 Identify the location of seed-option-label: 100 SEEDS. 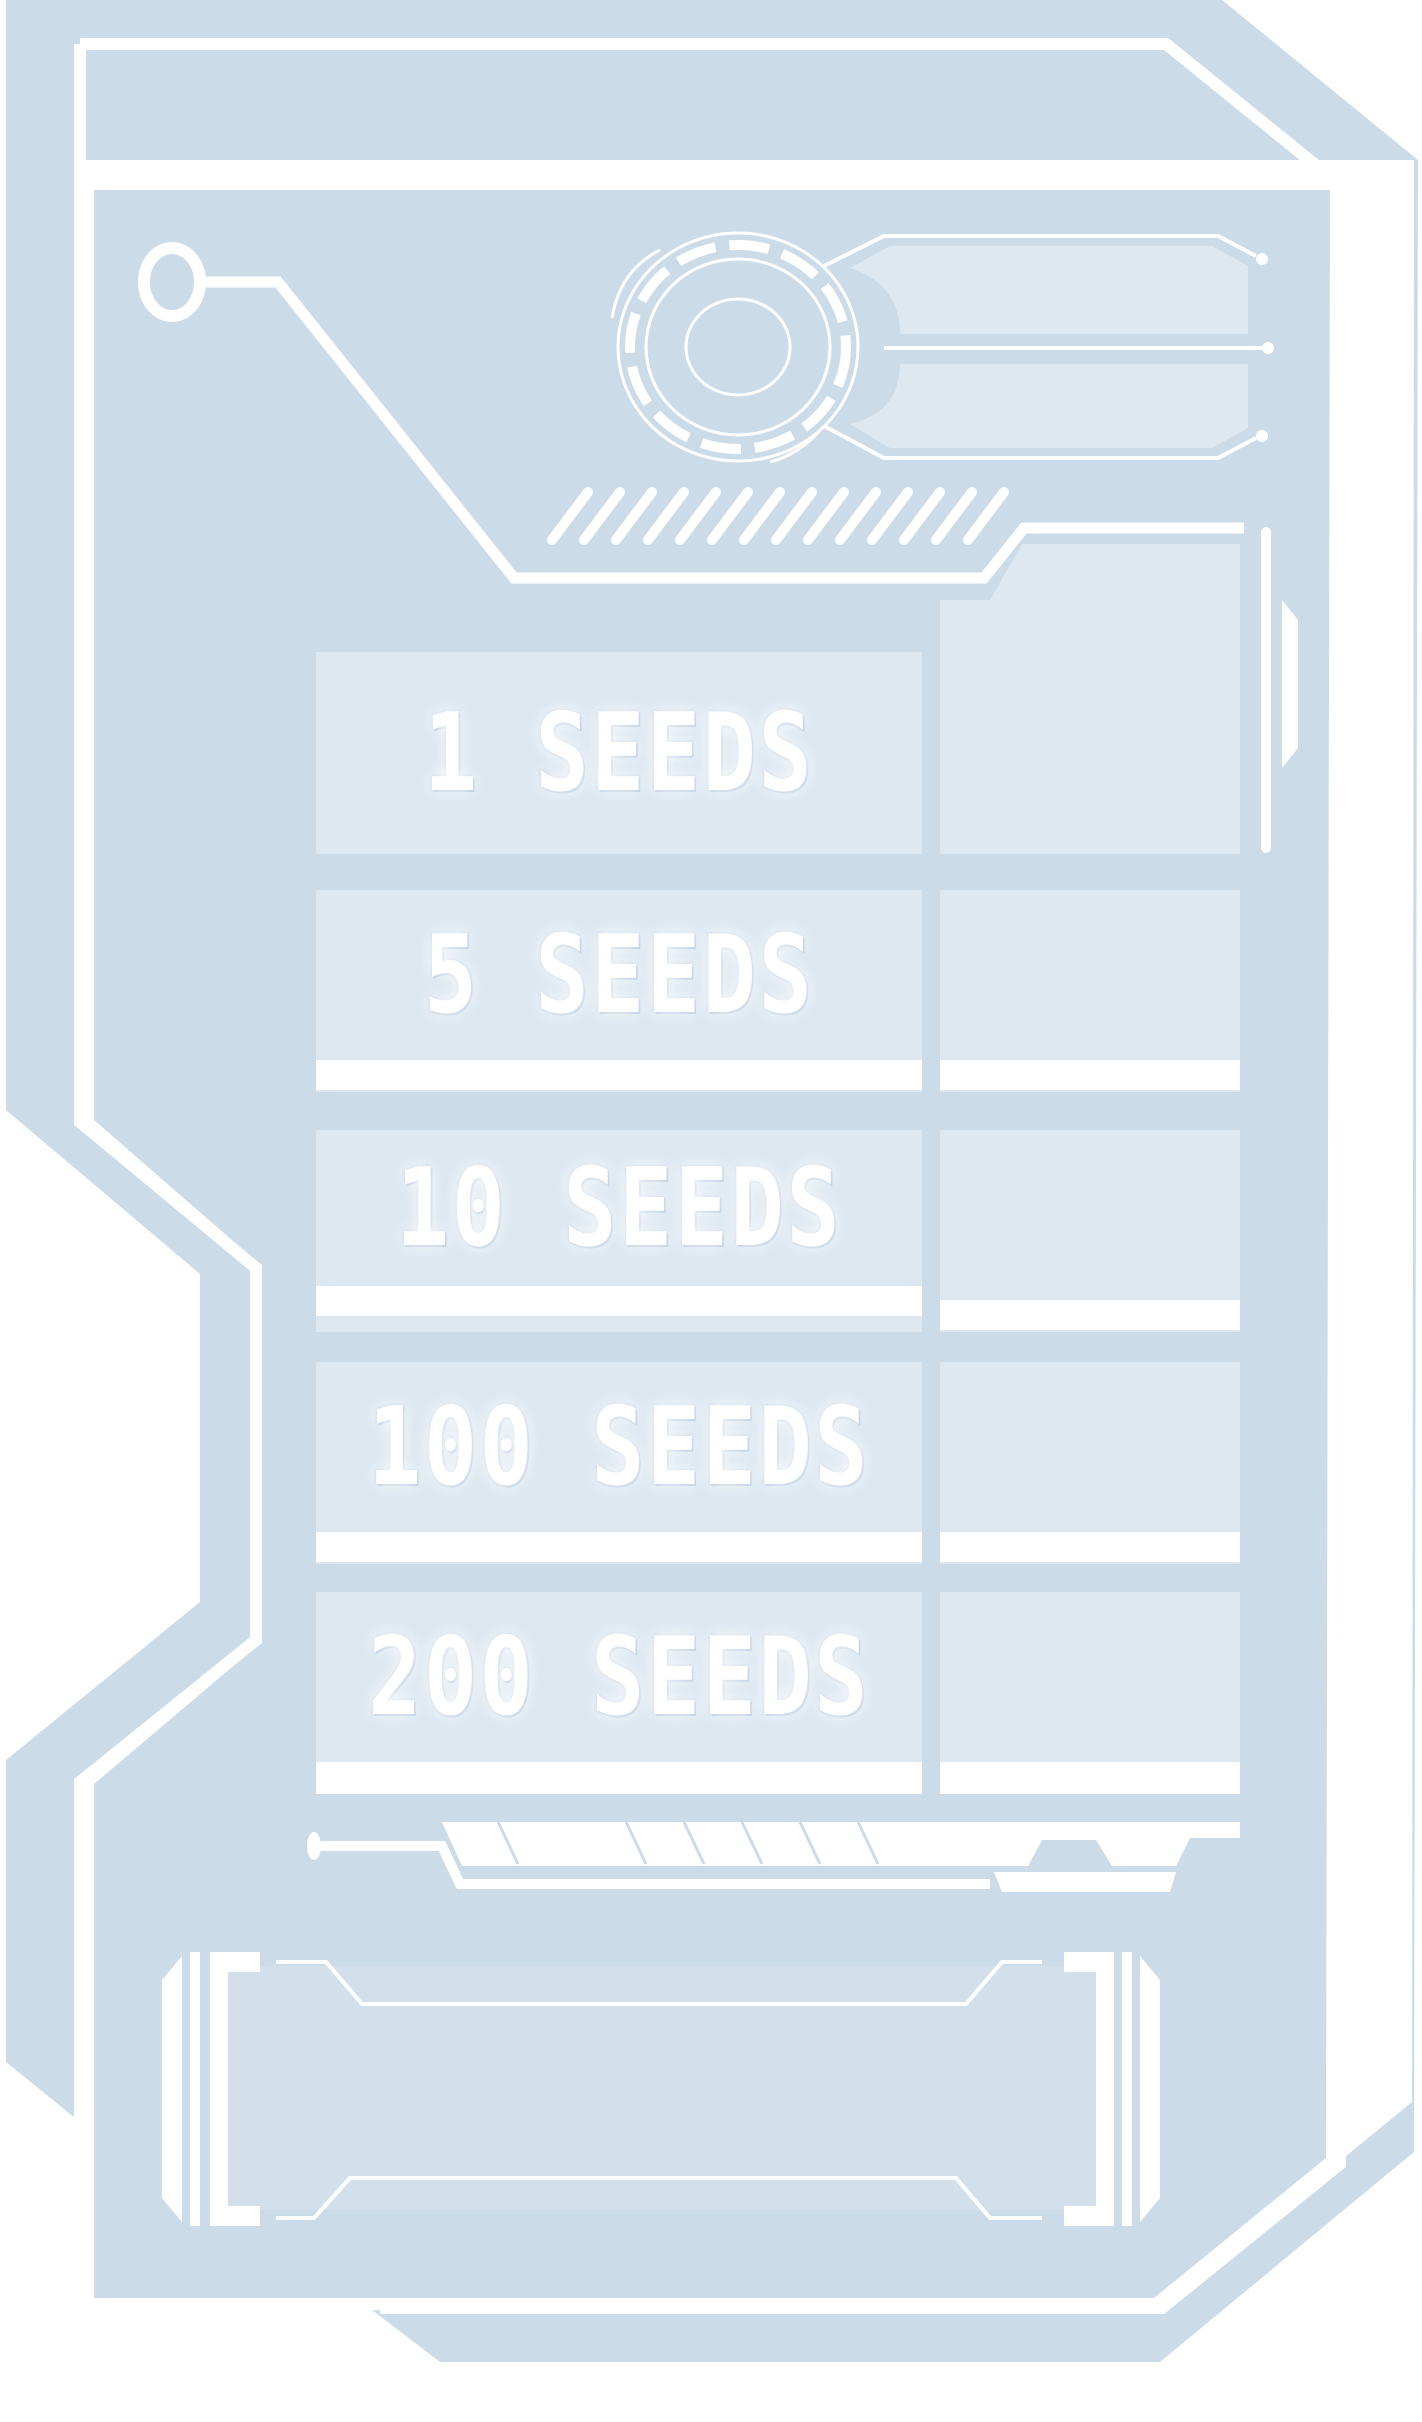
(619, 1447).